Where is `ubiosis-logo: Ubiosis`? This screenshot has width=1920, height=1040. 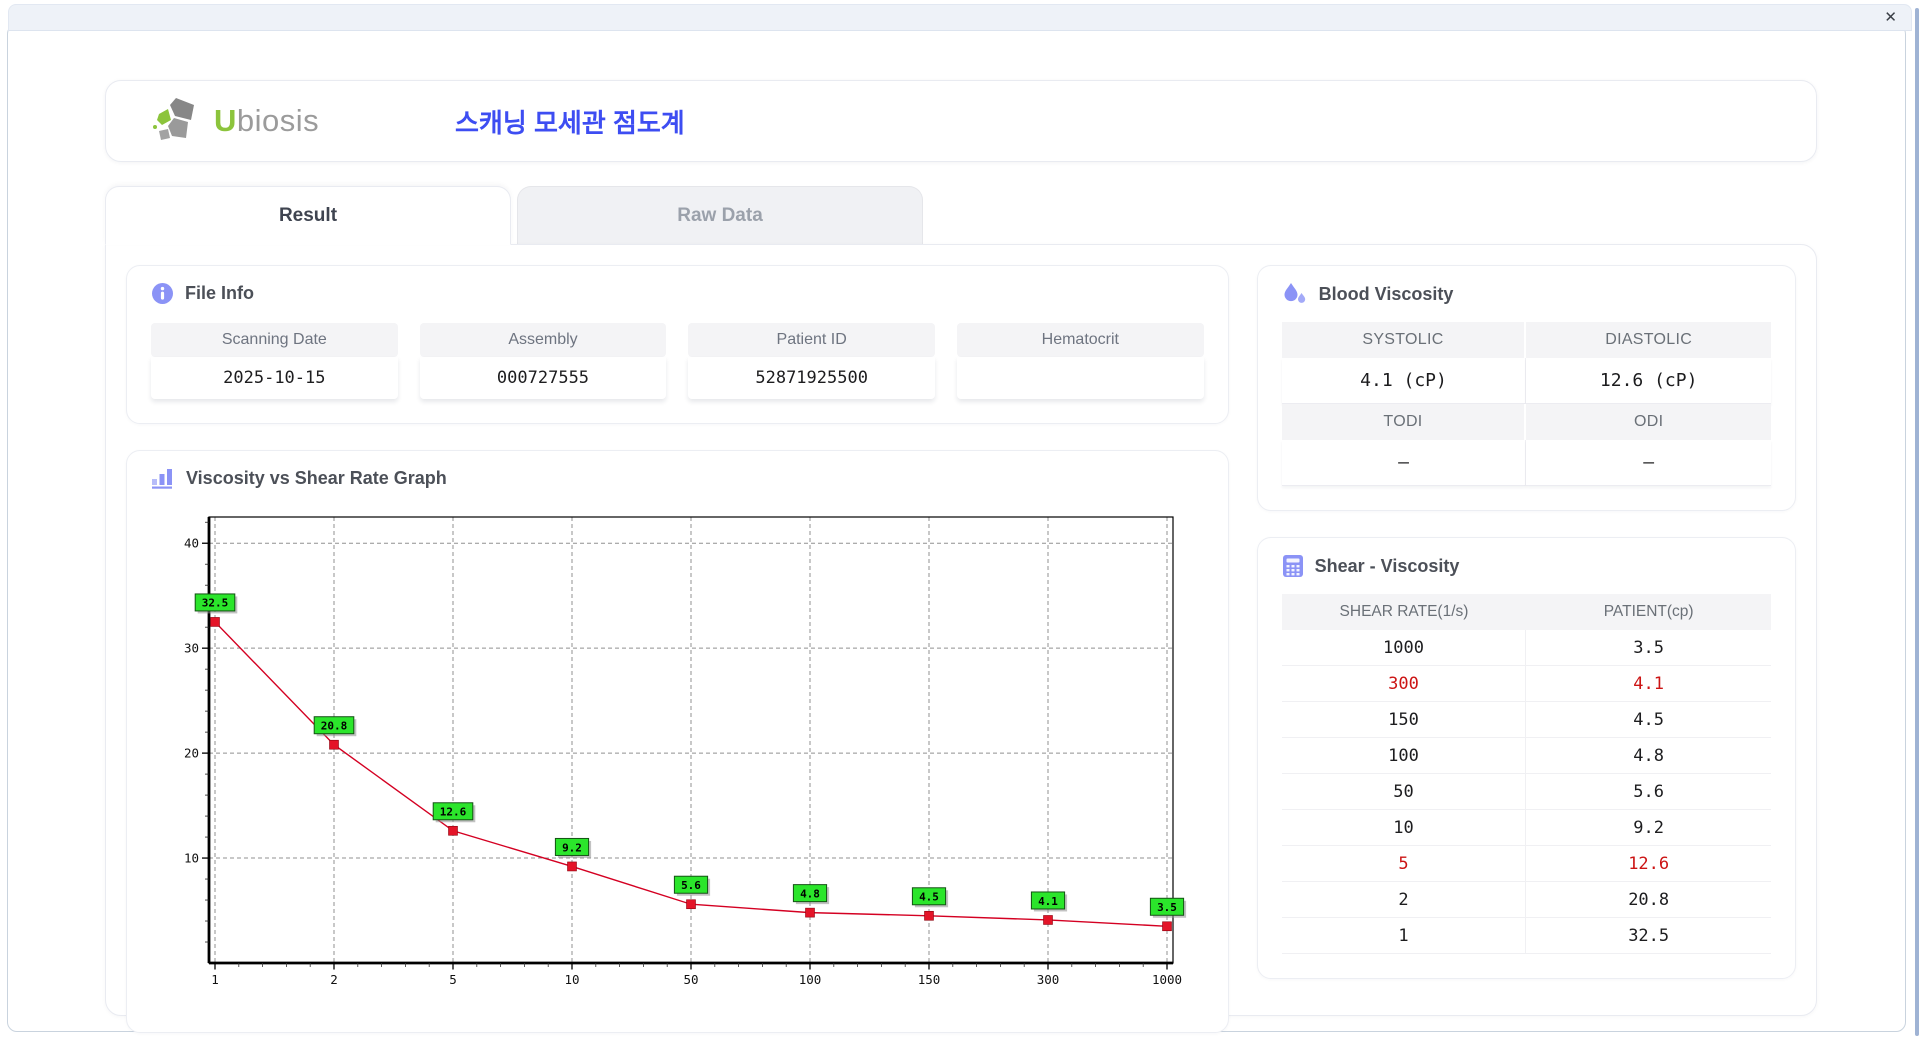
ubiosis-logo: Ubiosis is located at coordinates (262, 121).